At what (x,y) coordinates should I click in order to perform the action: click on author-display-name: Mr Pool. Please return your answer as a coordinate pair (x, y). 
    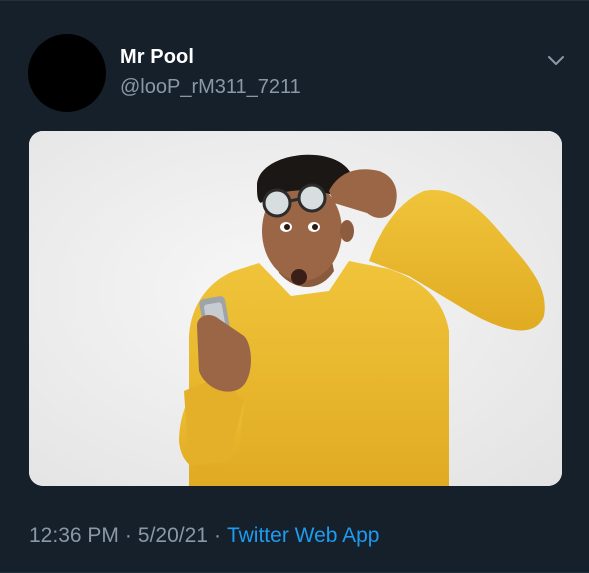
    Looking at the image, I should click on (157, 57).